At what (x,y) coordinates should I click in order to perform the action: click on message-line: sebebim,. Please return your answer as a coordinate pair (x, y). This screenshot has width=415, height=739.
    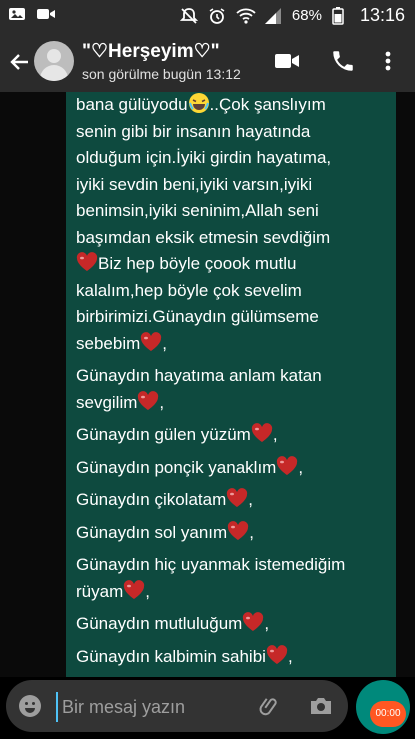
    Looking at the image, I should click on (236, 344).